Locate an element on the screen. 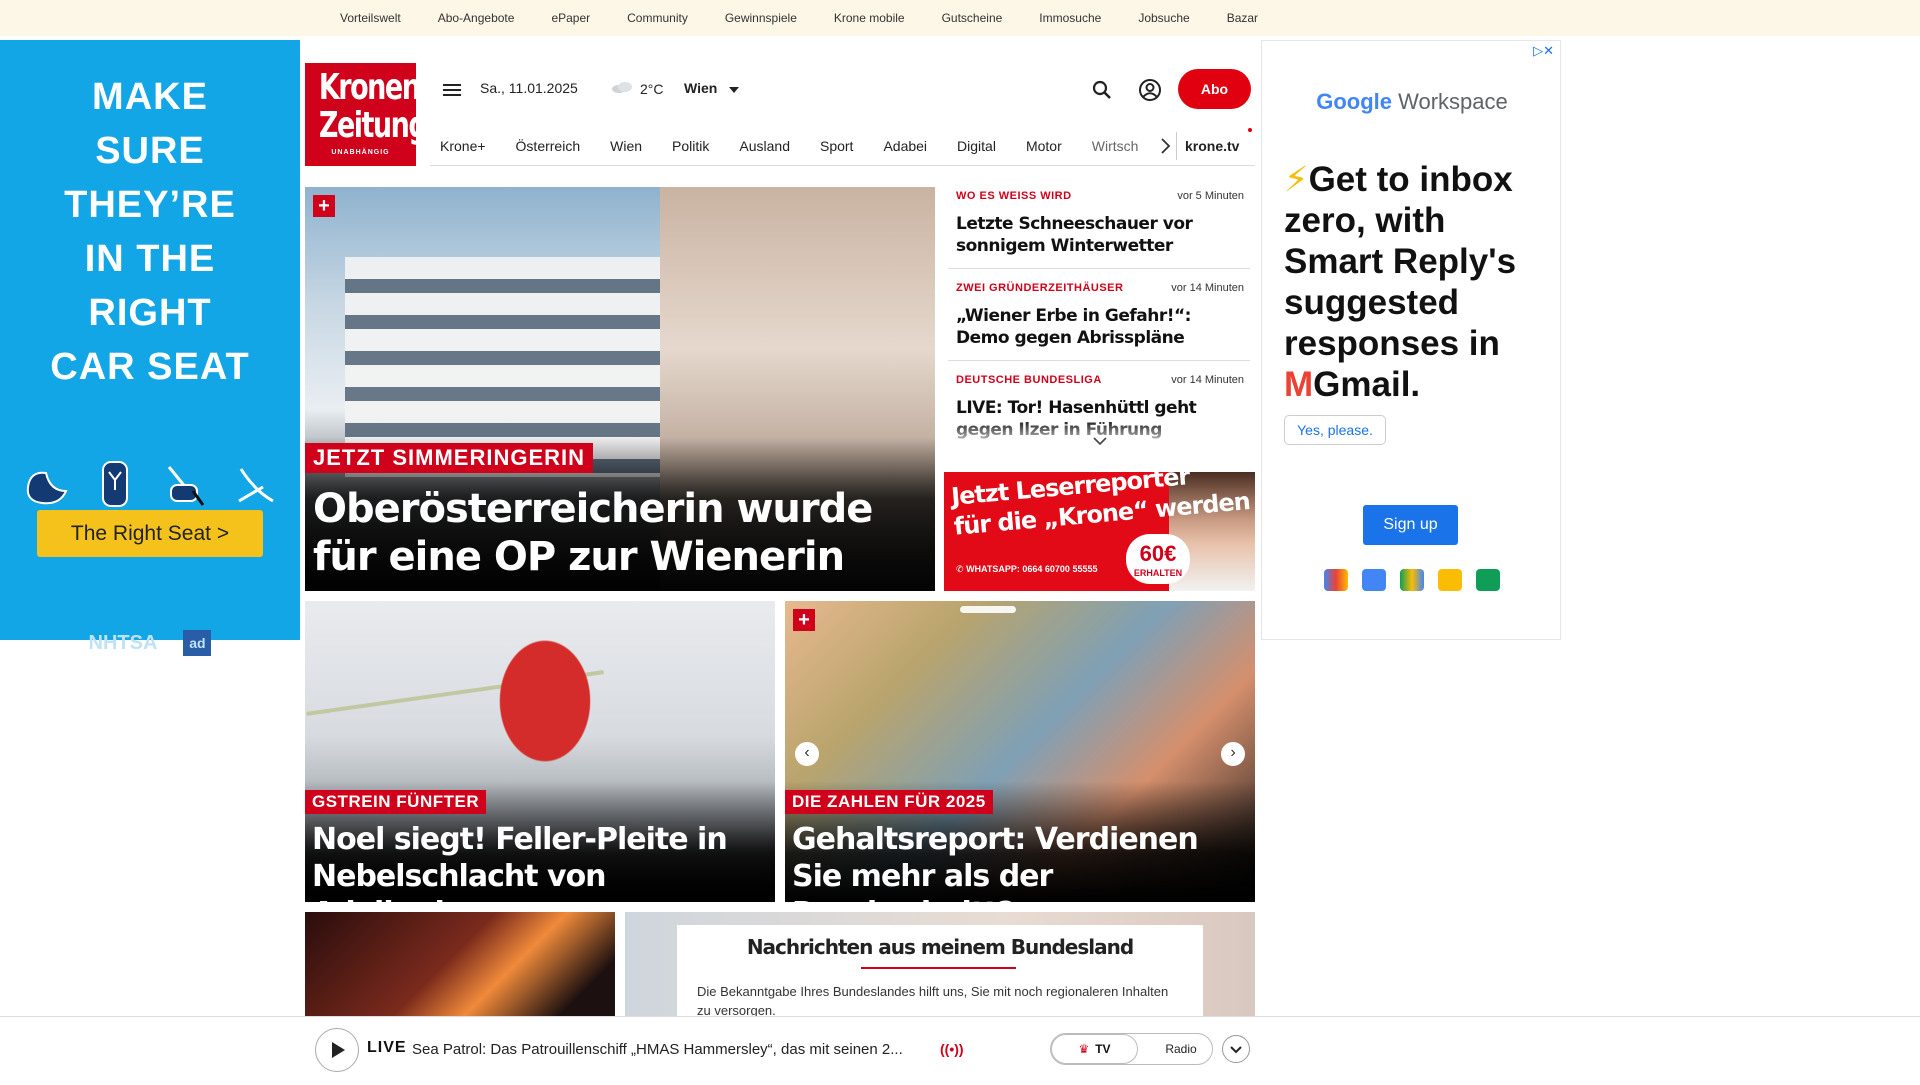  news-kicker: WO ES WEISS WIRD is located at coordinates (1014, 196).